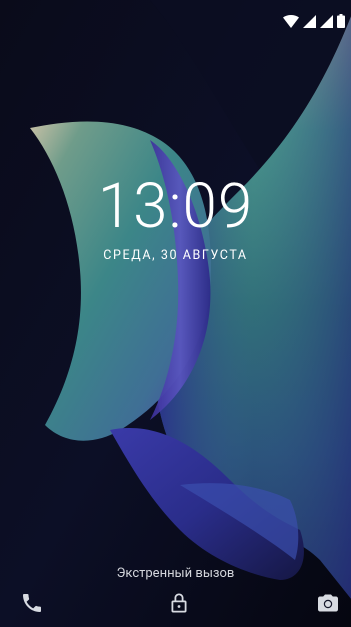 This screenshot has height=627, width=351. Describe the element at coordinates (328, 603) in the screenshot. I see `camera-icon` at that location.